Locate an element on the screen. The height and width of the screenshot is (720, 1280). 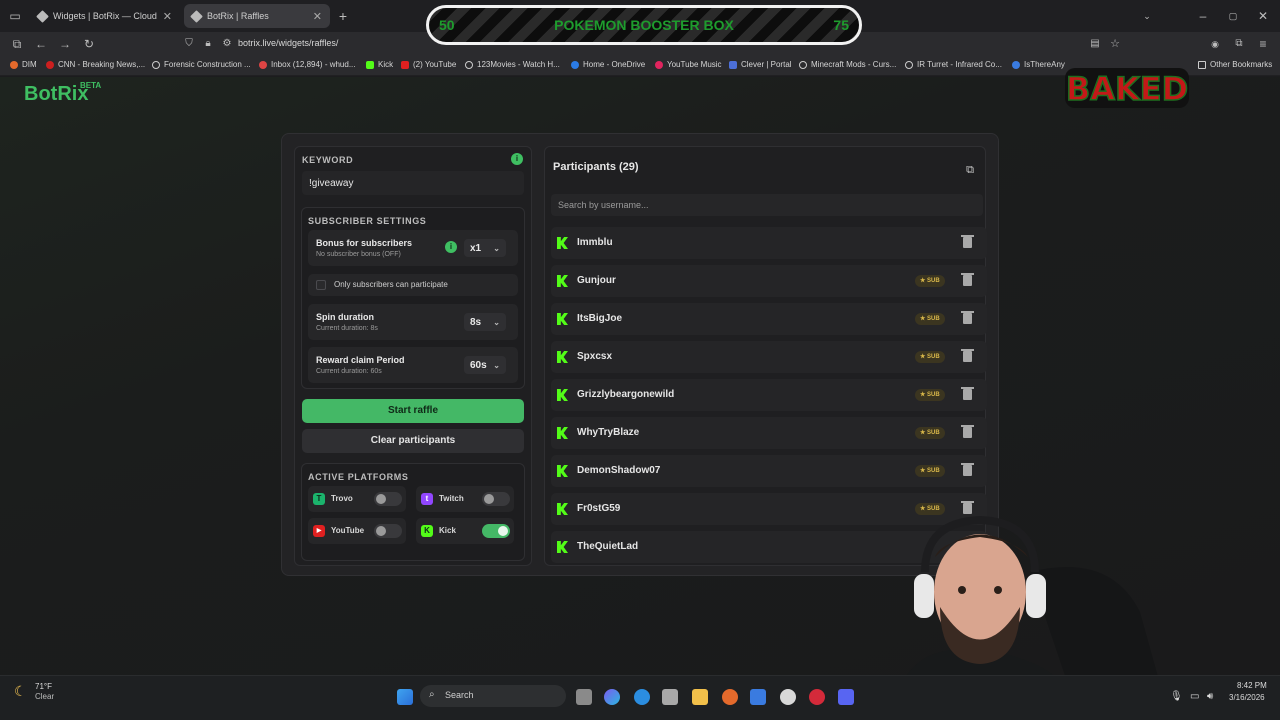
twitch-toggle is located at coordinates (496, 499).